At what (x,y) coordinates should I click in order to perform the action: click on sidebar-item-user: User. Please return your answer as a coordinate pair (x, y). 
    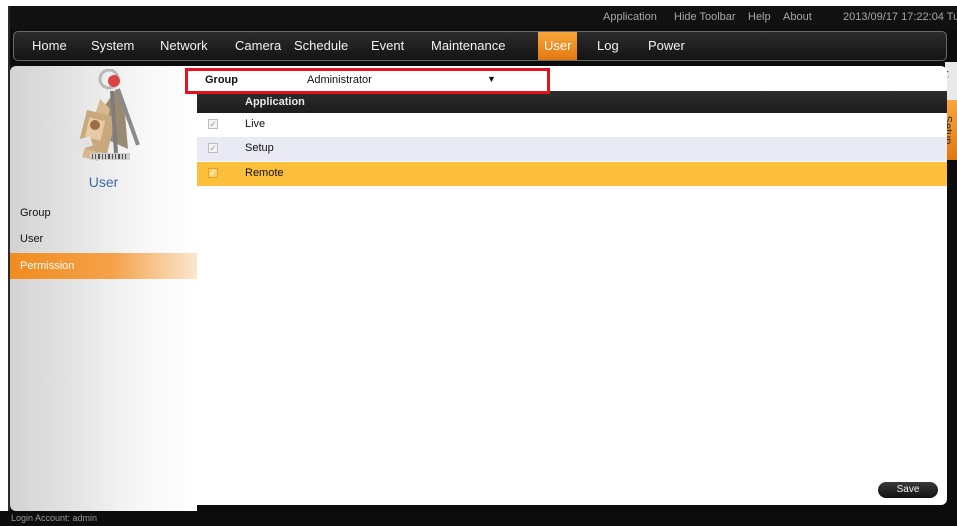
    Looking at the image, I should click on (103, 239).